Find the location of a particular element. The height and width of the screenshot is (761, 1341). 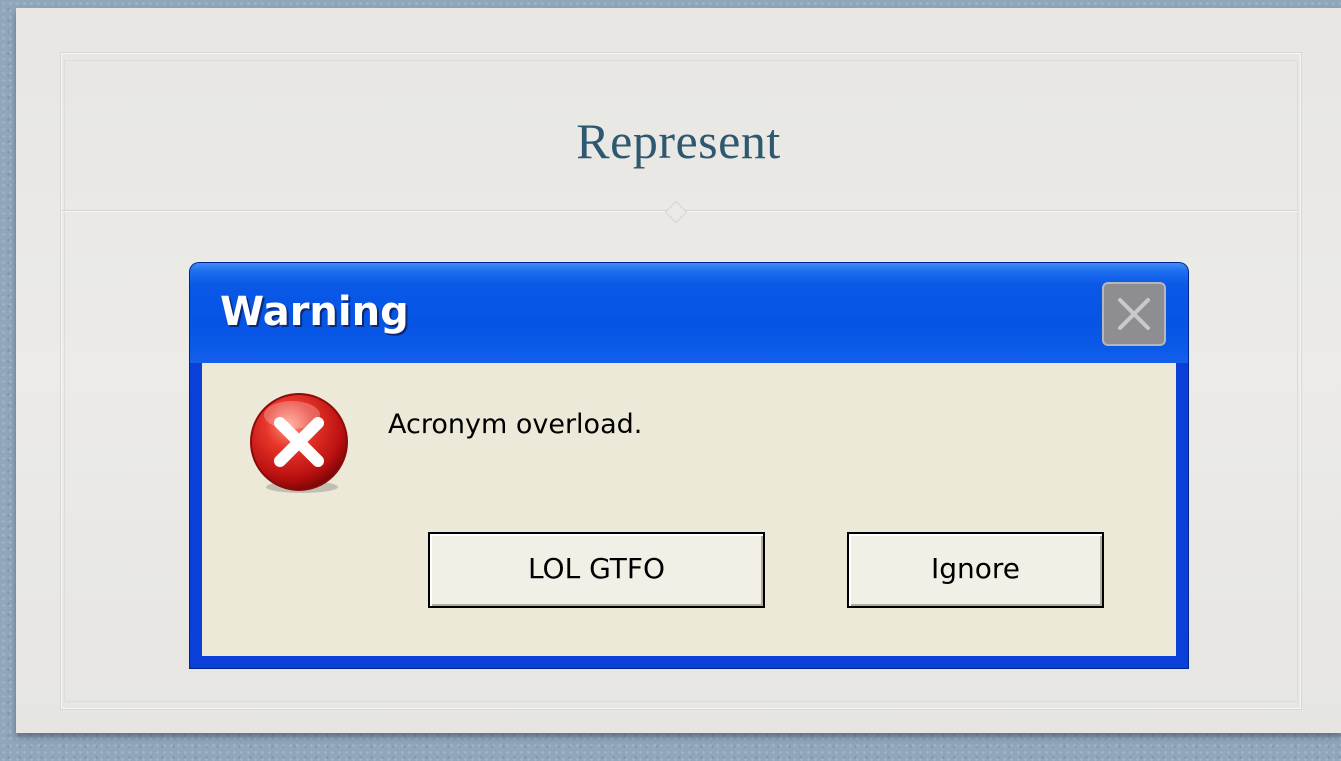

ignore-button: Ignore is located at coordinates (975, 570).